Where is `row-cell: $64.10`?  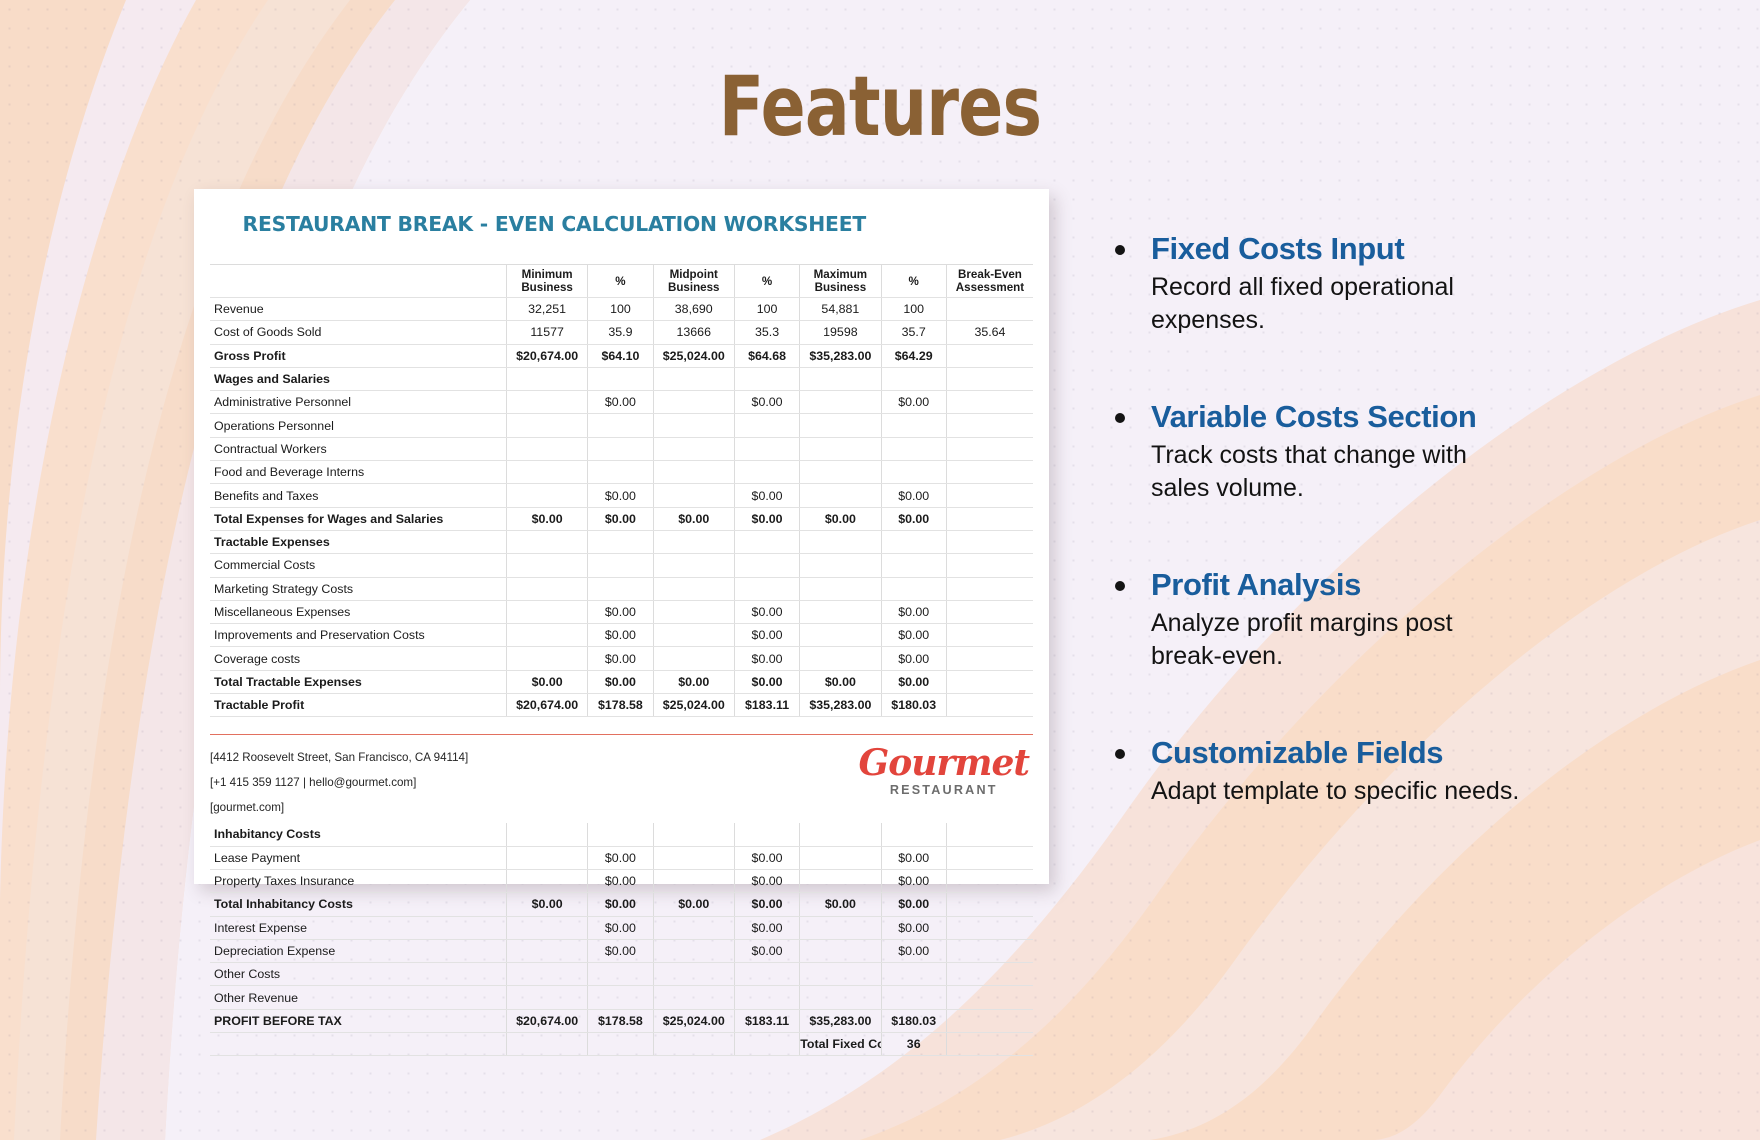 row-cell: $64.10 is located at coordinates (620, 356).